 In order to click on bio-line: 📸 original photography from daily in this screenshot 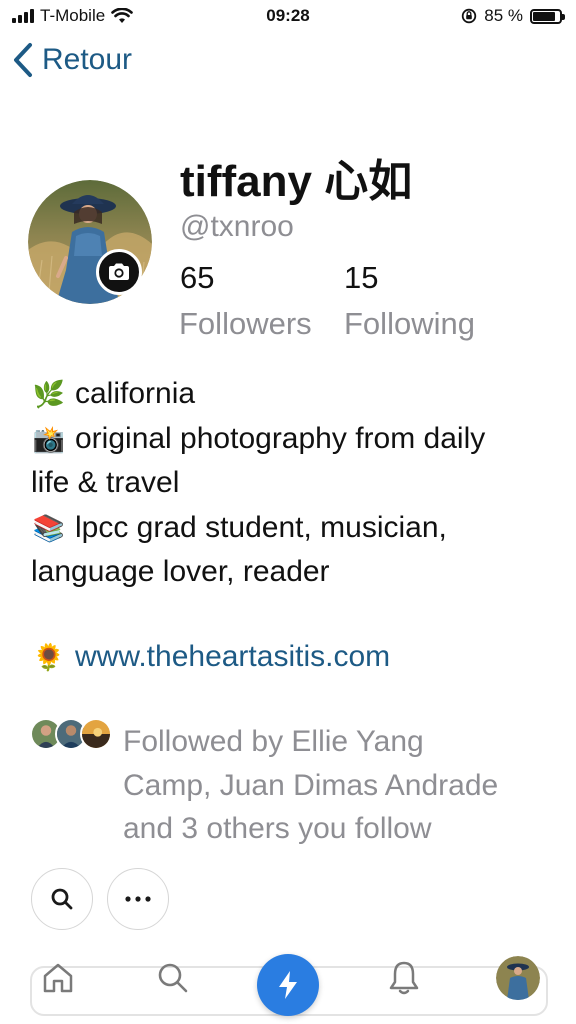, I will do `click(291, 439)`.